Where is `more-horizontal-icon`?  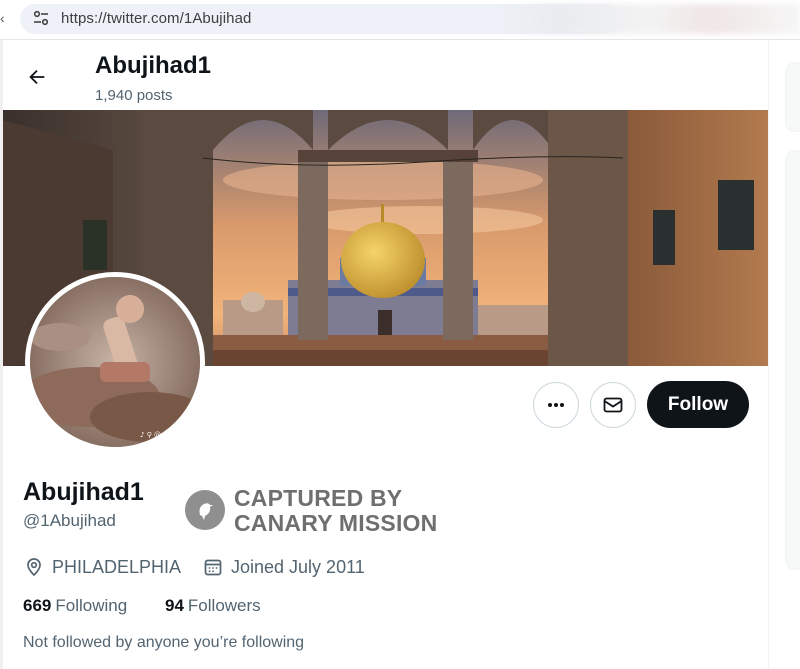
more-horizontal-icon is located at coordinates (556, 405).